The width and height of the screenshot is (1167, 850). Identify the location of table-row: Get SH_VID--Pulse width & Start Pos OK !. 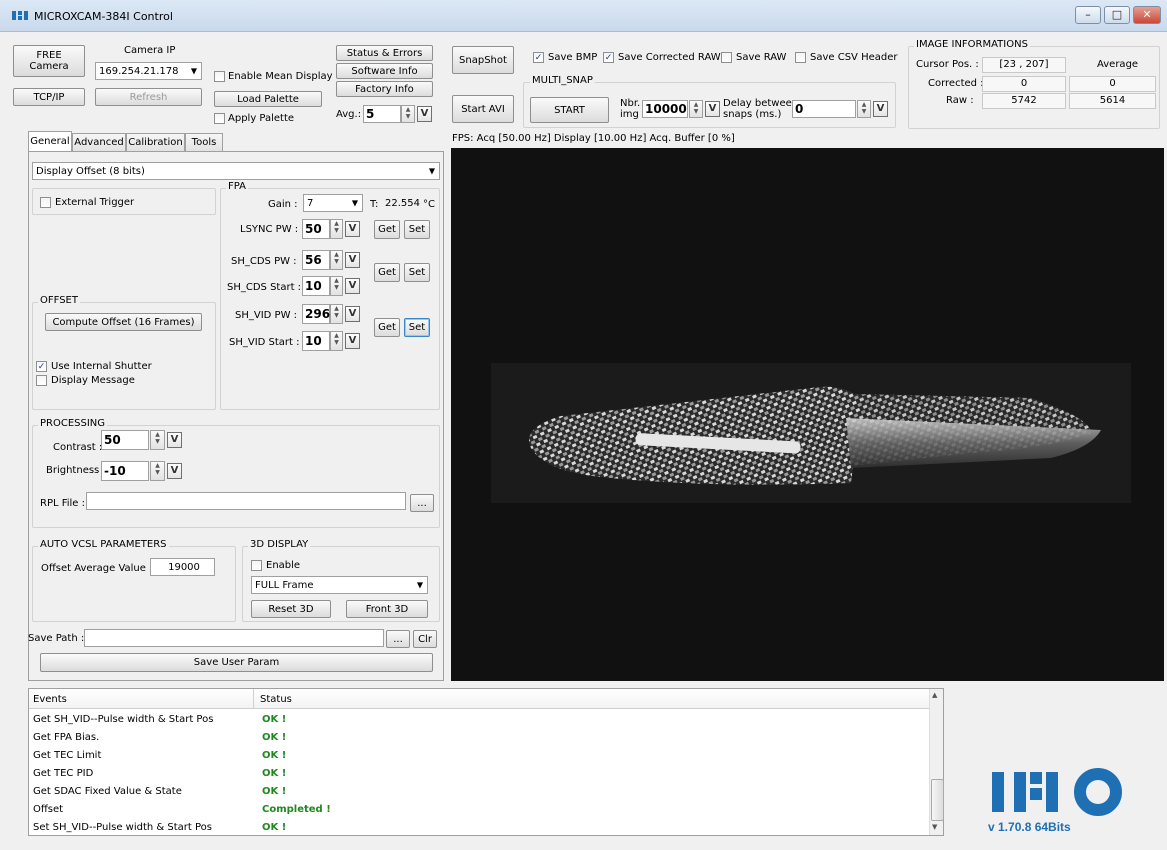
(479, 719).